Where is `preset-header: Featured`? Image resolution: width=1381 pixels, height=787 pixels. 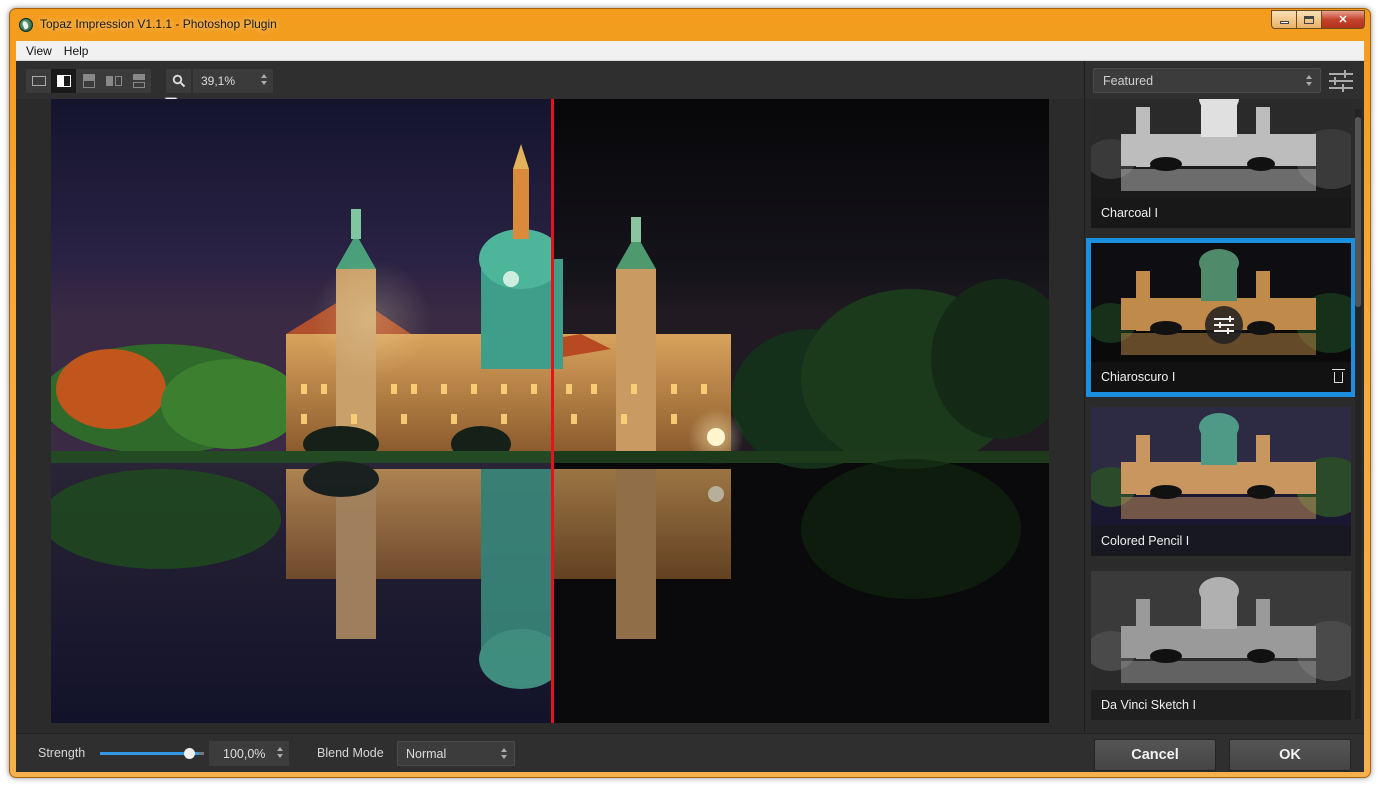
preset-header: Featured is located at coordinates (1224, 80).